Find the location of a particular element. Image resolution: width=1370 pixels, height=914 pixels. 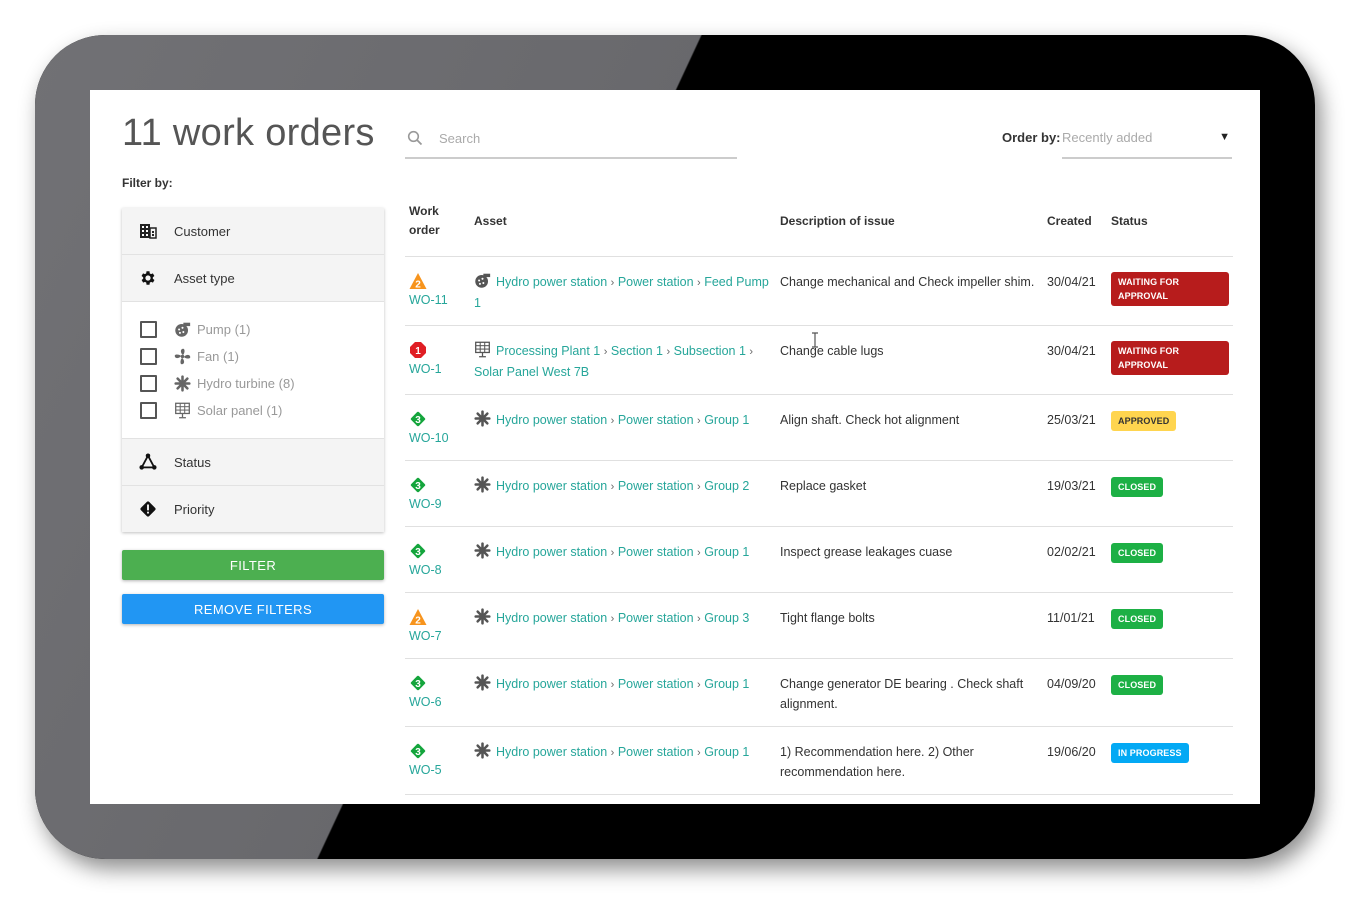

search-field is located at coordinates (571, 140).